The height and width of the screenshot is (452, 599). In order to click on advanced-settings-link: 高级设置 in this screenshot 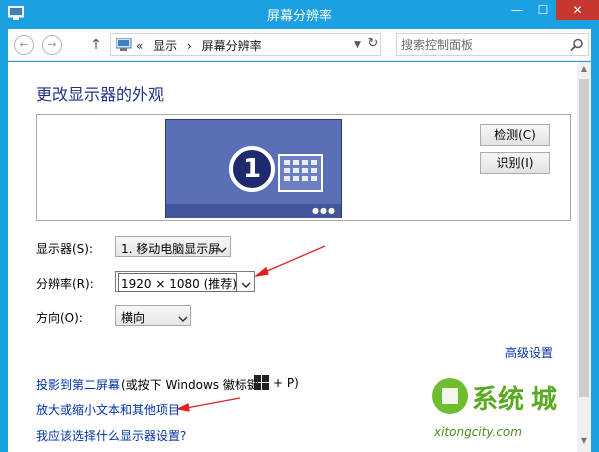, I will do `click(529, 352)`.